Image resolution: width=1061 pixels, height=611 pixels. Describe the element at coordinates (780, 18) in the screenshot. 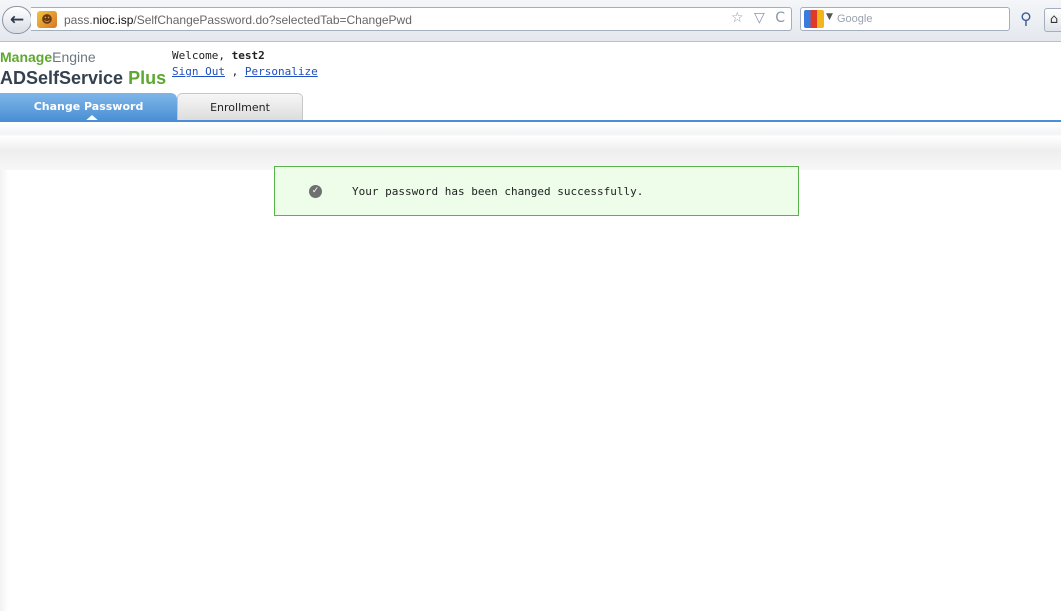

I see `reload-icon: C` at that location.